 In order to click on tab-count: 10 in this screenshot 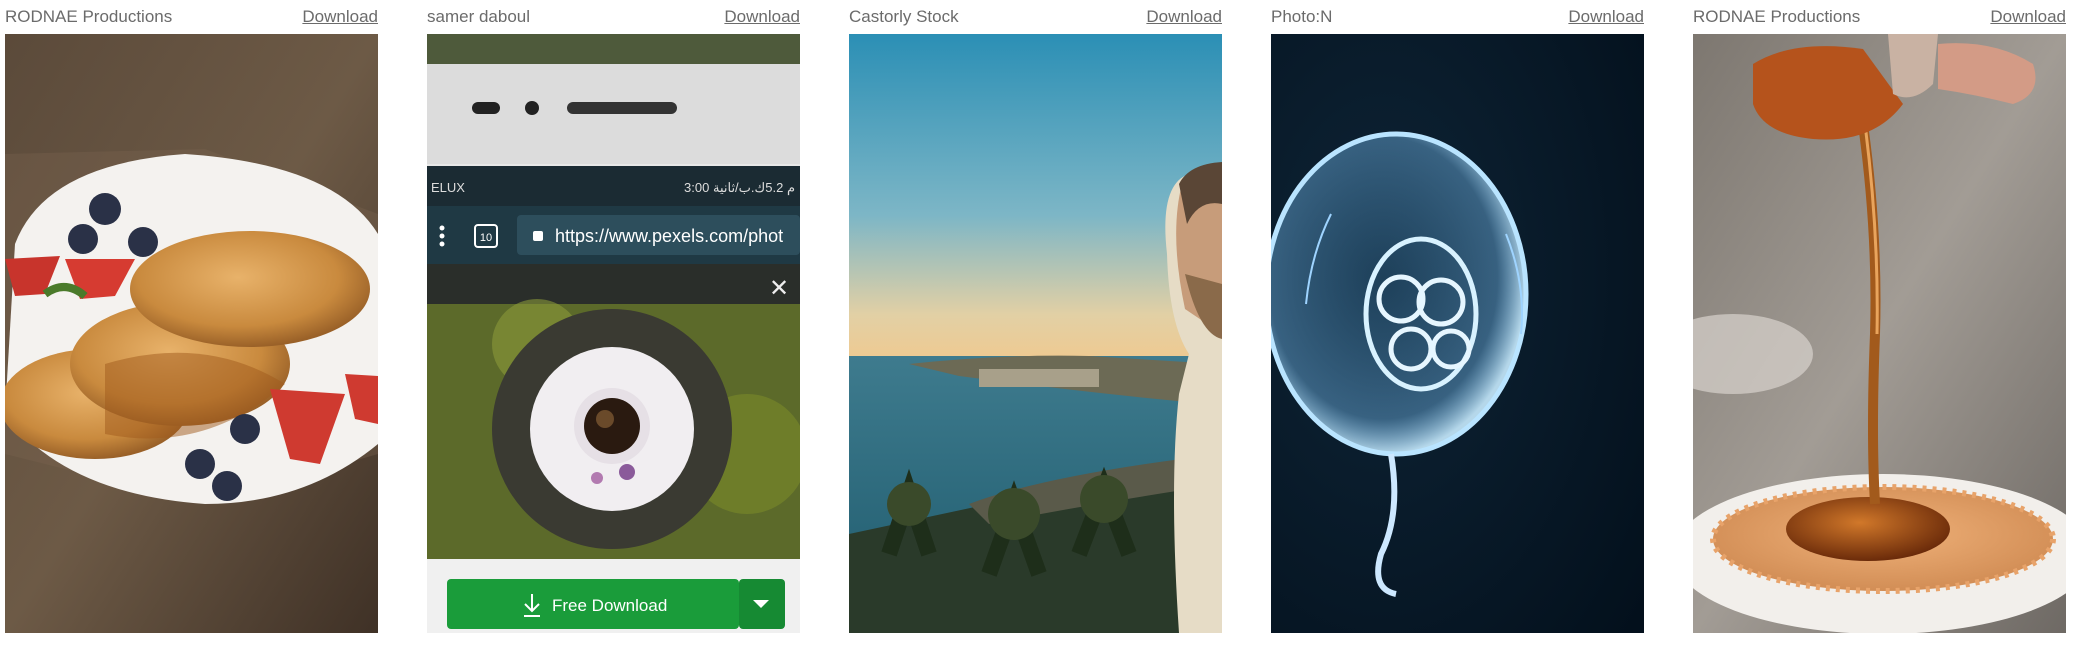, I will do `click(486, 238)`.